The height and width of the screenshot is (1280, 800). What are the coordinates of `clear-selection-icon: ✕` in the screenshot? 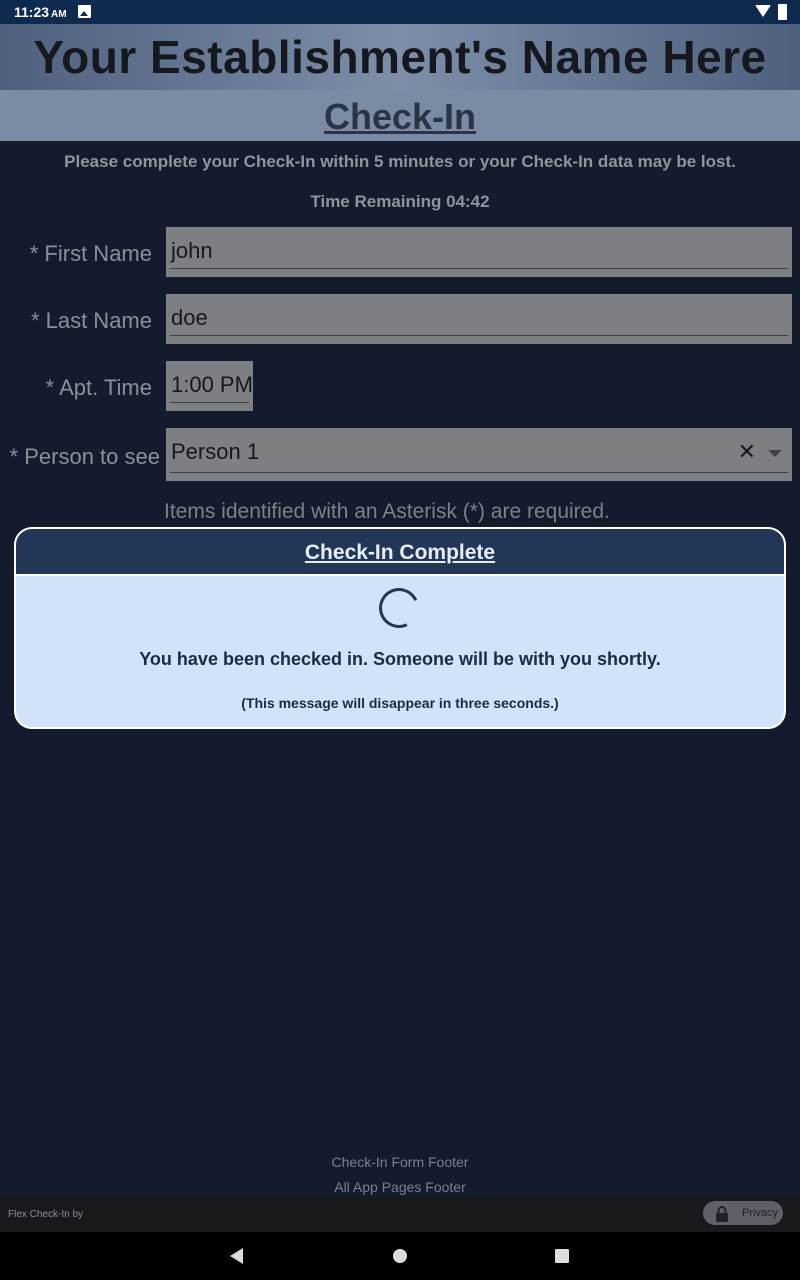 It's located at (747, 452).